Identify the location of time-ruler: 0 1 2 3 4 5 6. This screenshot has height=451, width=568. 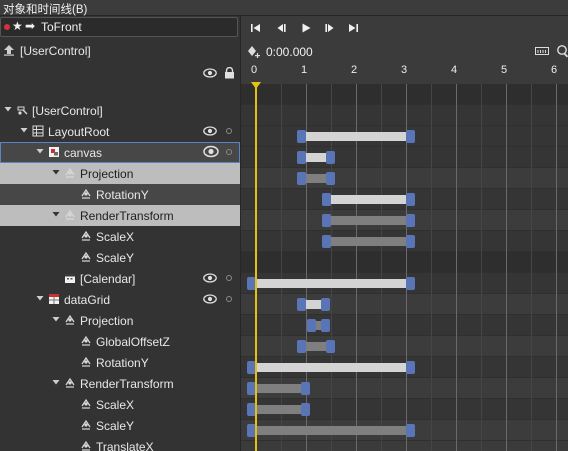
(404, 74).